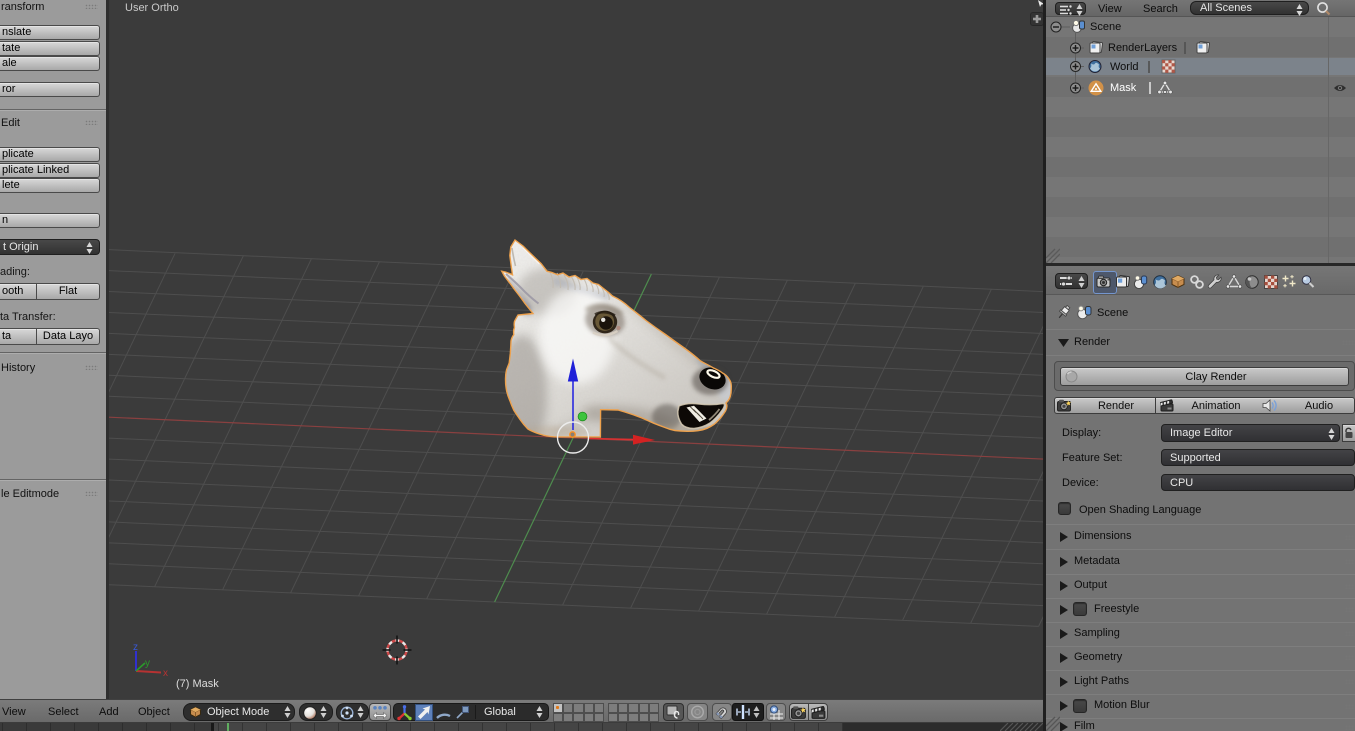 This screenshot has width=1355, height=731. What do you see at coordinates (135, 647) in the screenshot?
I see `svg-text: z` at bounding box center [135, 647].